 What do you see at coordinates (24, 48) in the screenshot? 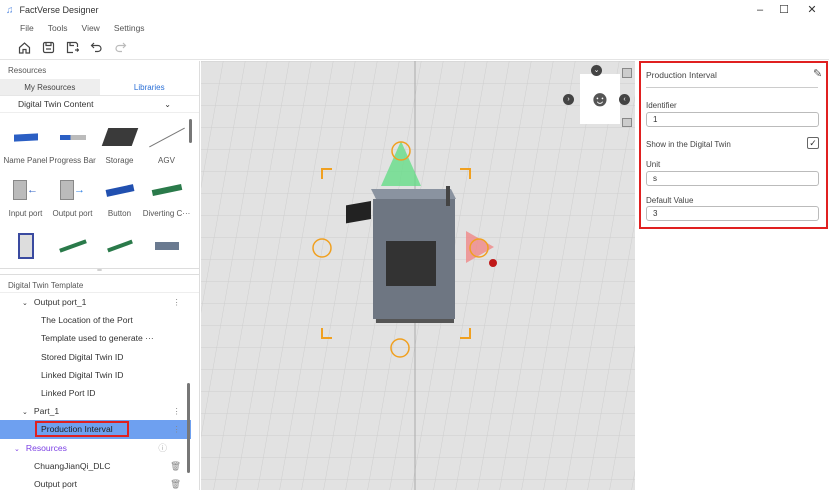
I see `home-icon` at bounding box center [24, 48].